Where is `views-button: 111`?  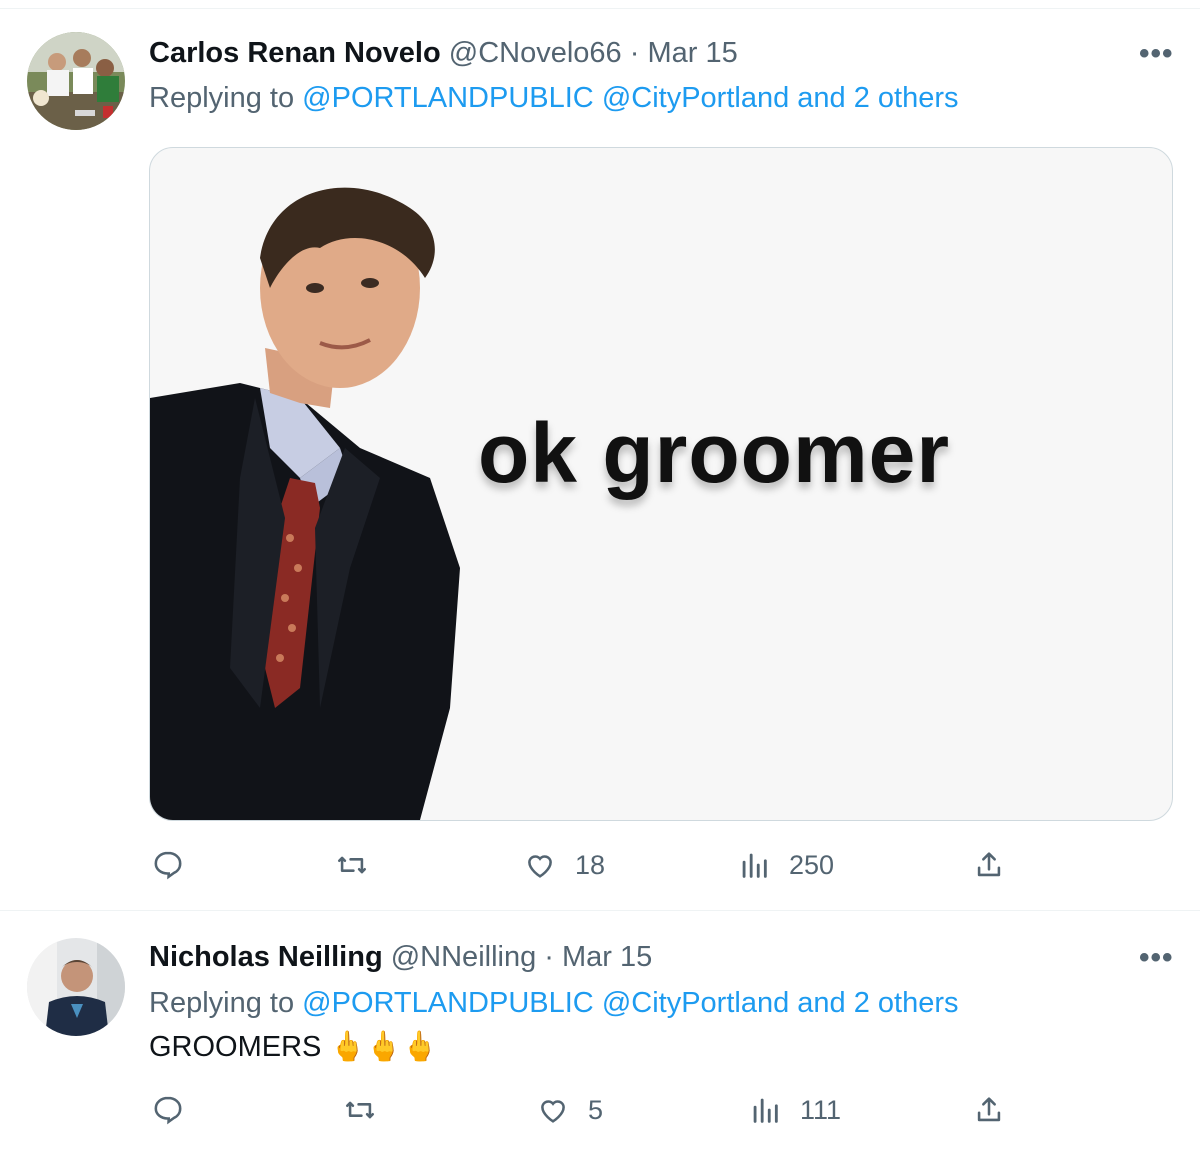 views-button: 111 is located at coordinates (794, 1110).